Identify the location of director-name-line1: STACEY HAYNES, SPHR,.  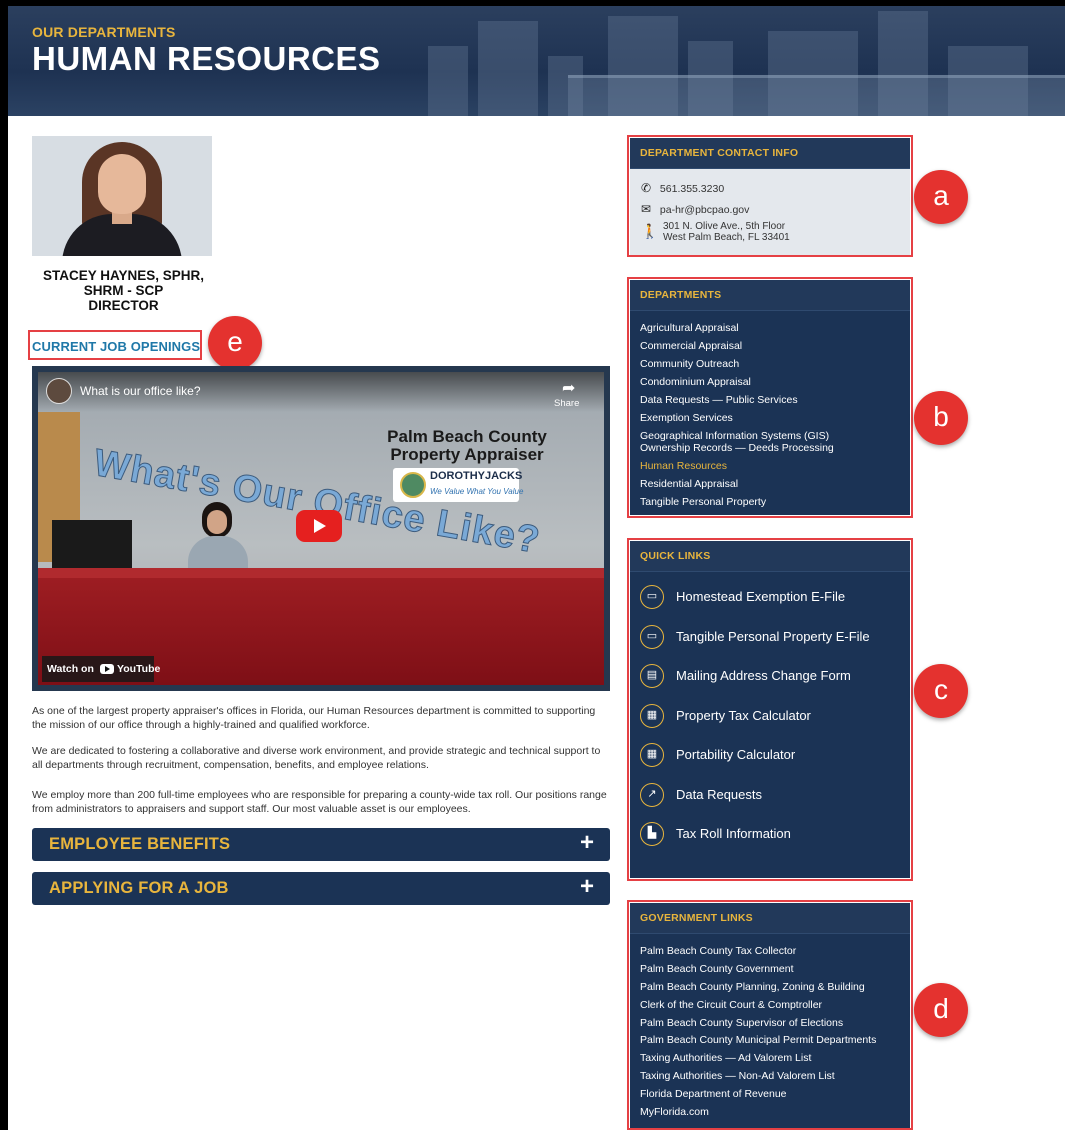
(123, 275).